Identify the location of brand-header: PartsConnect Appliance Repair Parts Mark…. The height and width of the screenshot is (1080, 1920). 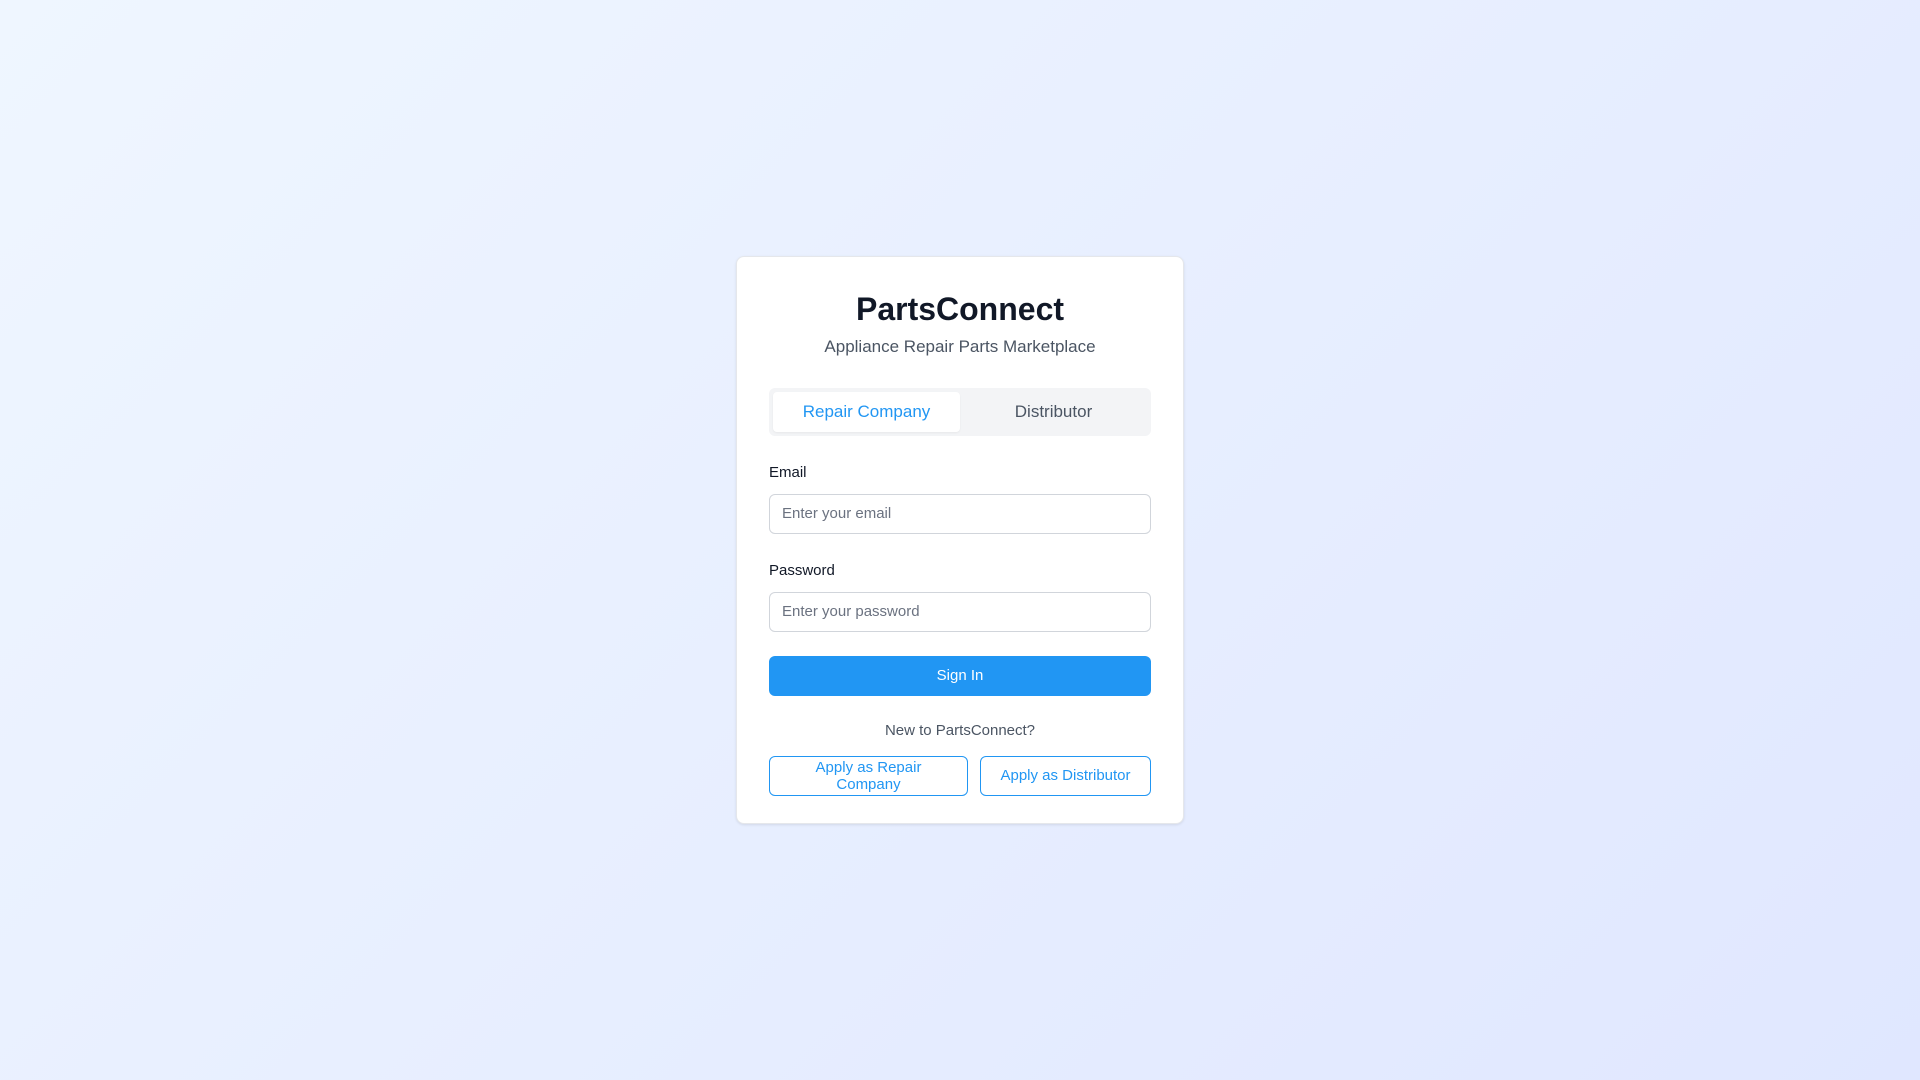
(960, 324).